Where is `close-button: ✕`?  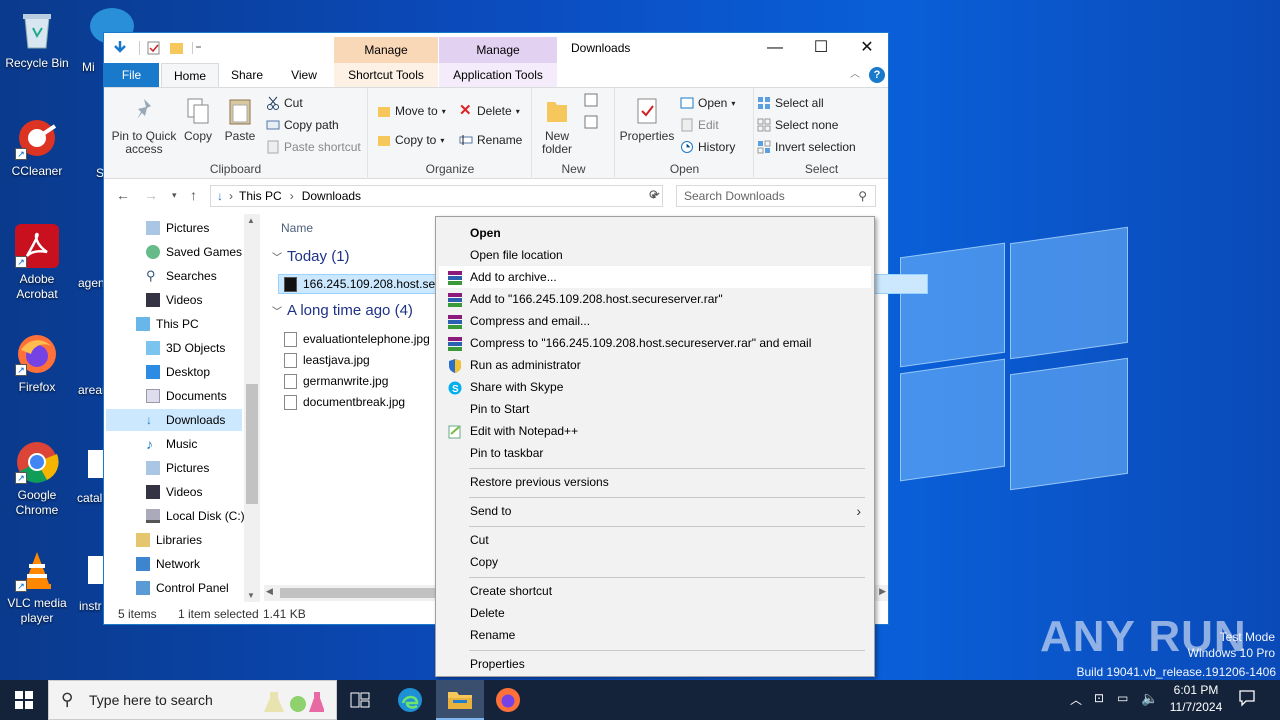
close-button: ✕ is located at coordinates (867, 48).